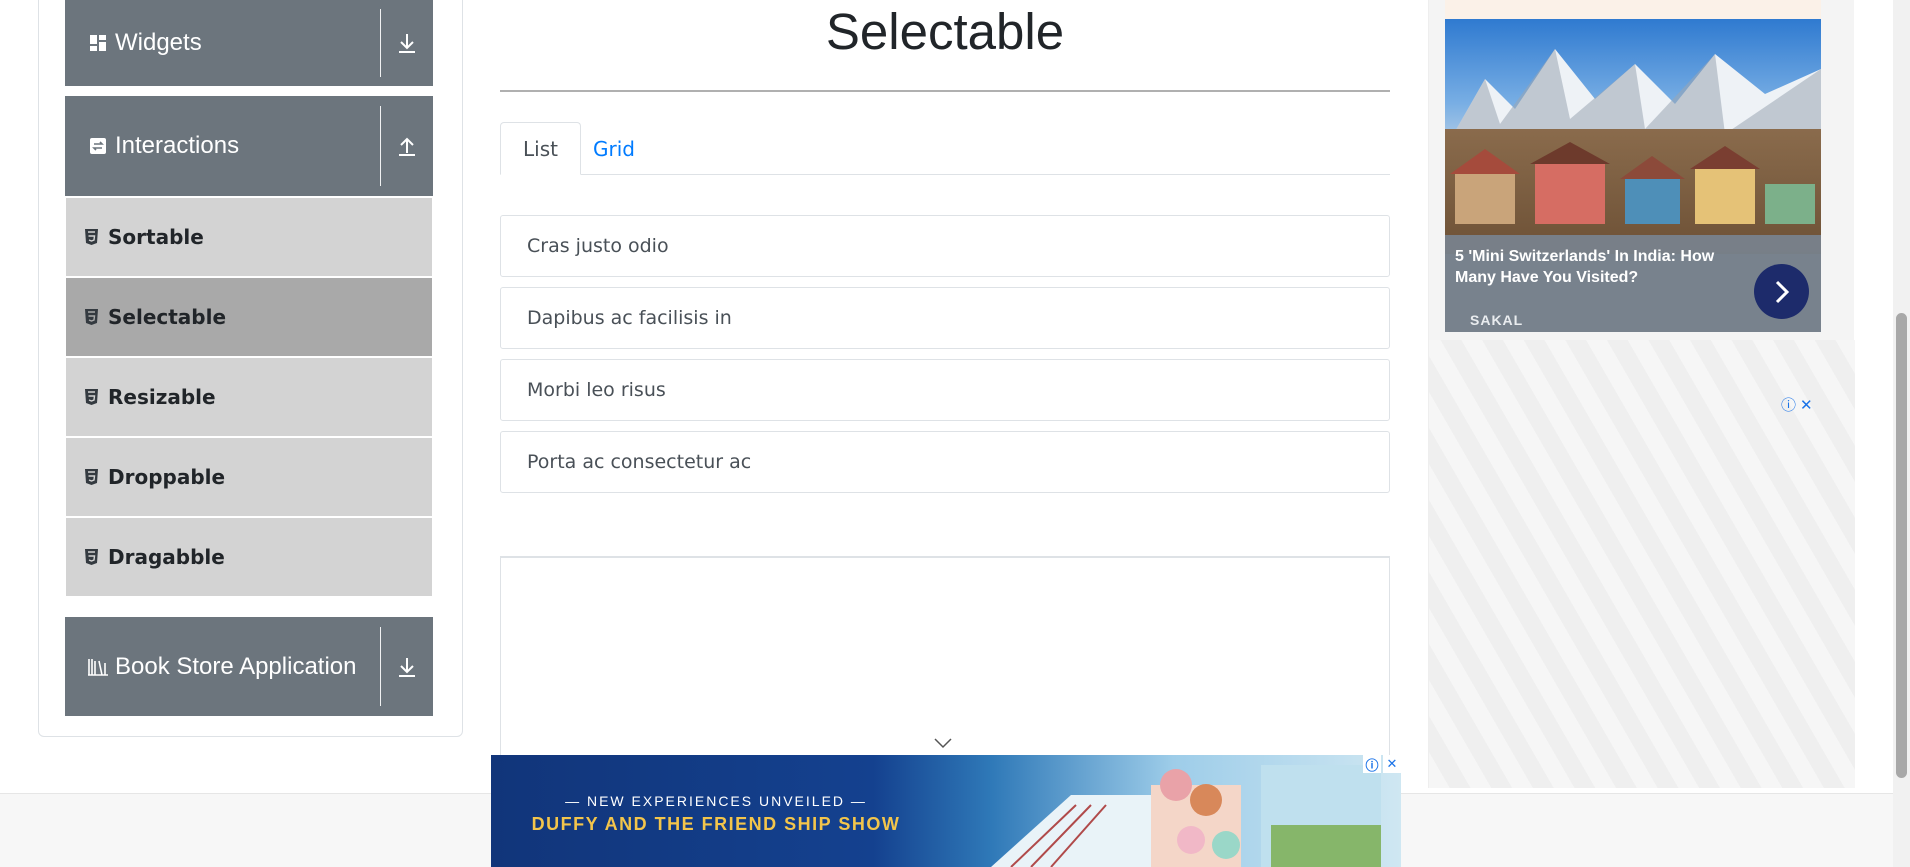 Image resolution: width=1910 pixels, height=867 pixels. Describe the element at coordinates (614, 148) in the screenshot. I see `tab-grid: Grid` at that location.